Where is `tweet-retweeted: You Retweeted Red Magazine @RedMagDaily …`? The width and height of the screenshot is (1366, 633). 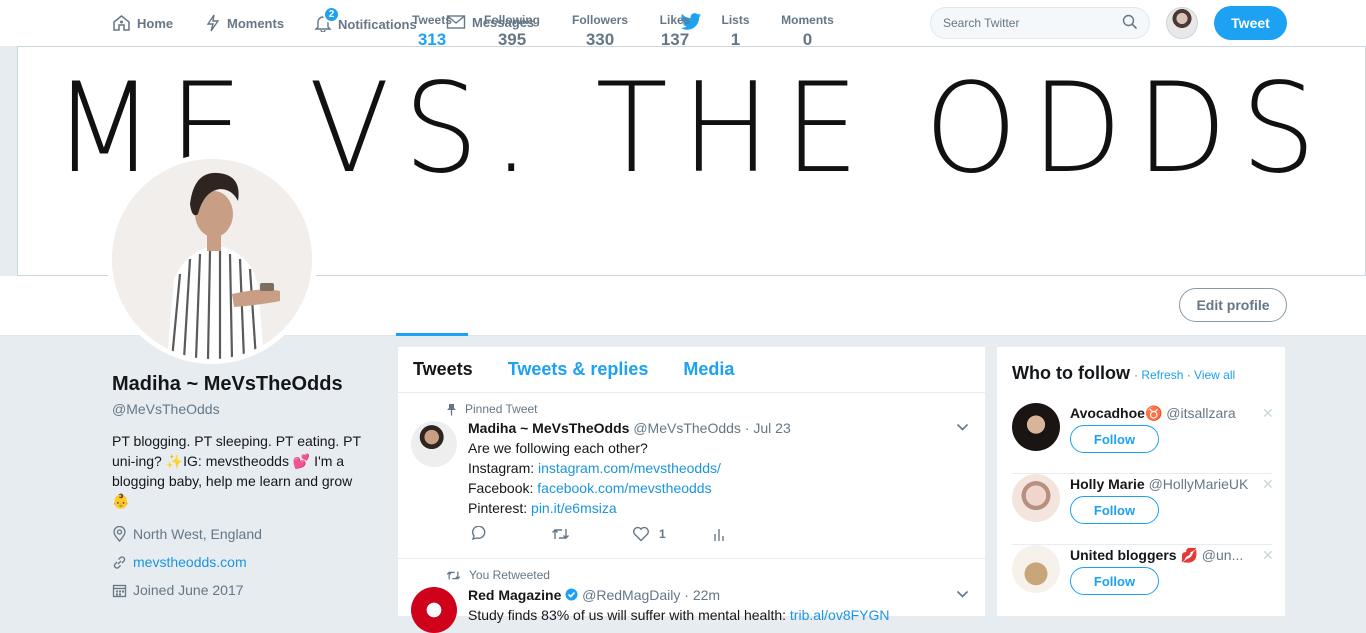 tweet-retweeted: You Retweeted Red Magazine @RedMagDaily … is located at coordinates (691, 596).